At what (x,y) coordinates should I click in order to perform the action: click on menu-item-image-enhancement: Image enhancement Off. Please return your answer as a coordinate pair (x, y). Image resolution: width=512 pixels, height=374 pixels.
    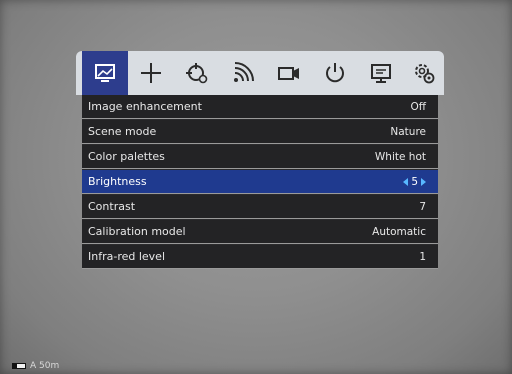
    Looking at the image, I should click on (260, 107).